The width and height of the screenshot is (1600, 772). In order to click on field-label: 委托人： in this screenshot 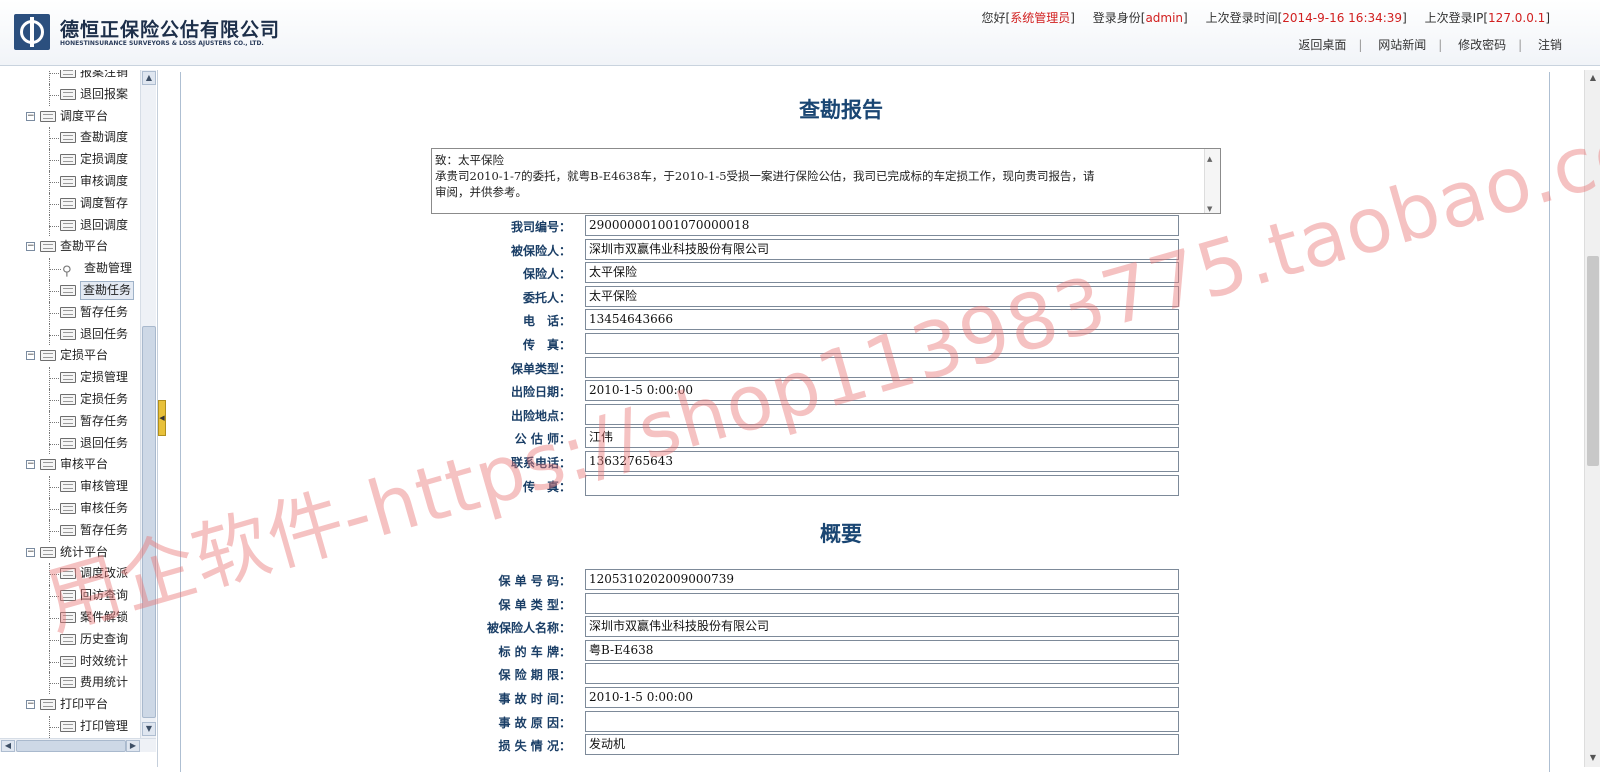, I will do `click(546, 297)`.